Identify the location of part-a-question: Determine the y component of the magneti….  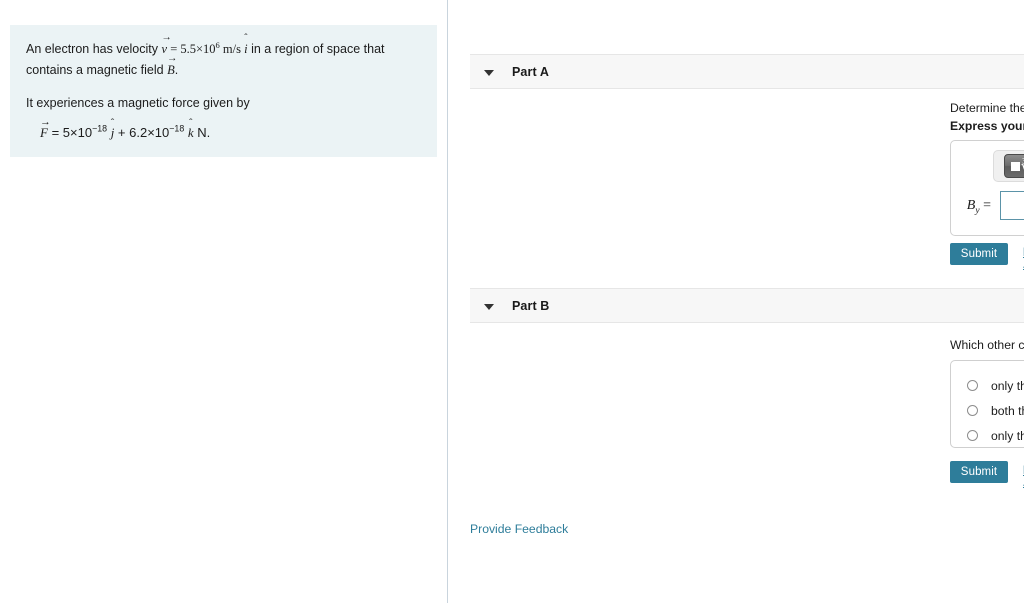
(987, 108).